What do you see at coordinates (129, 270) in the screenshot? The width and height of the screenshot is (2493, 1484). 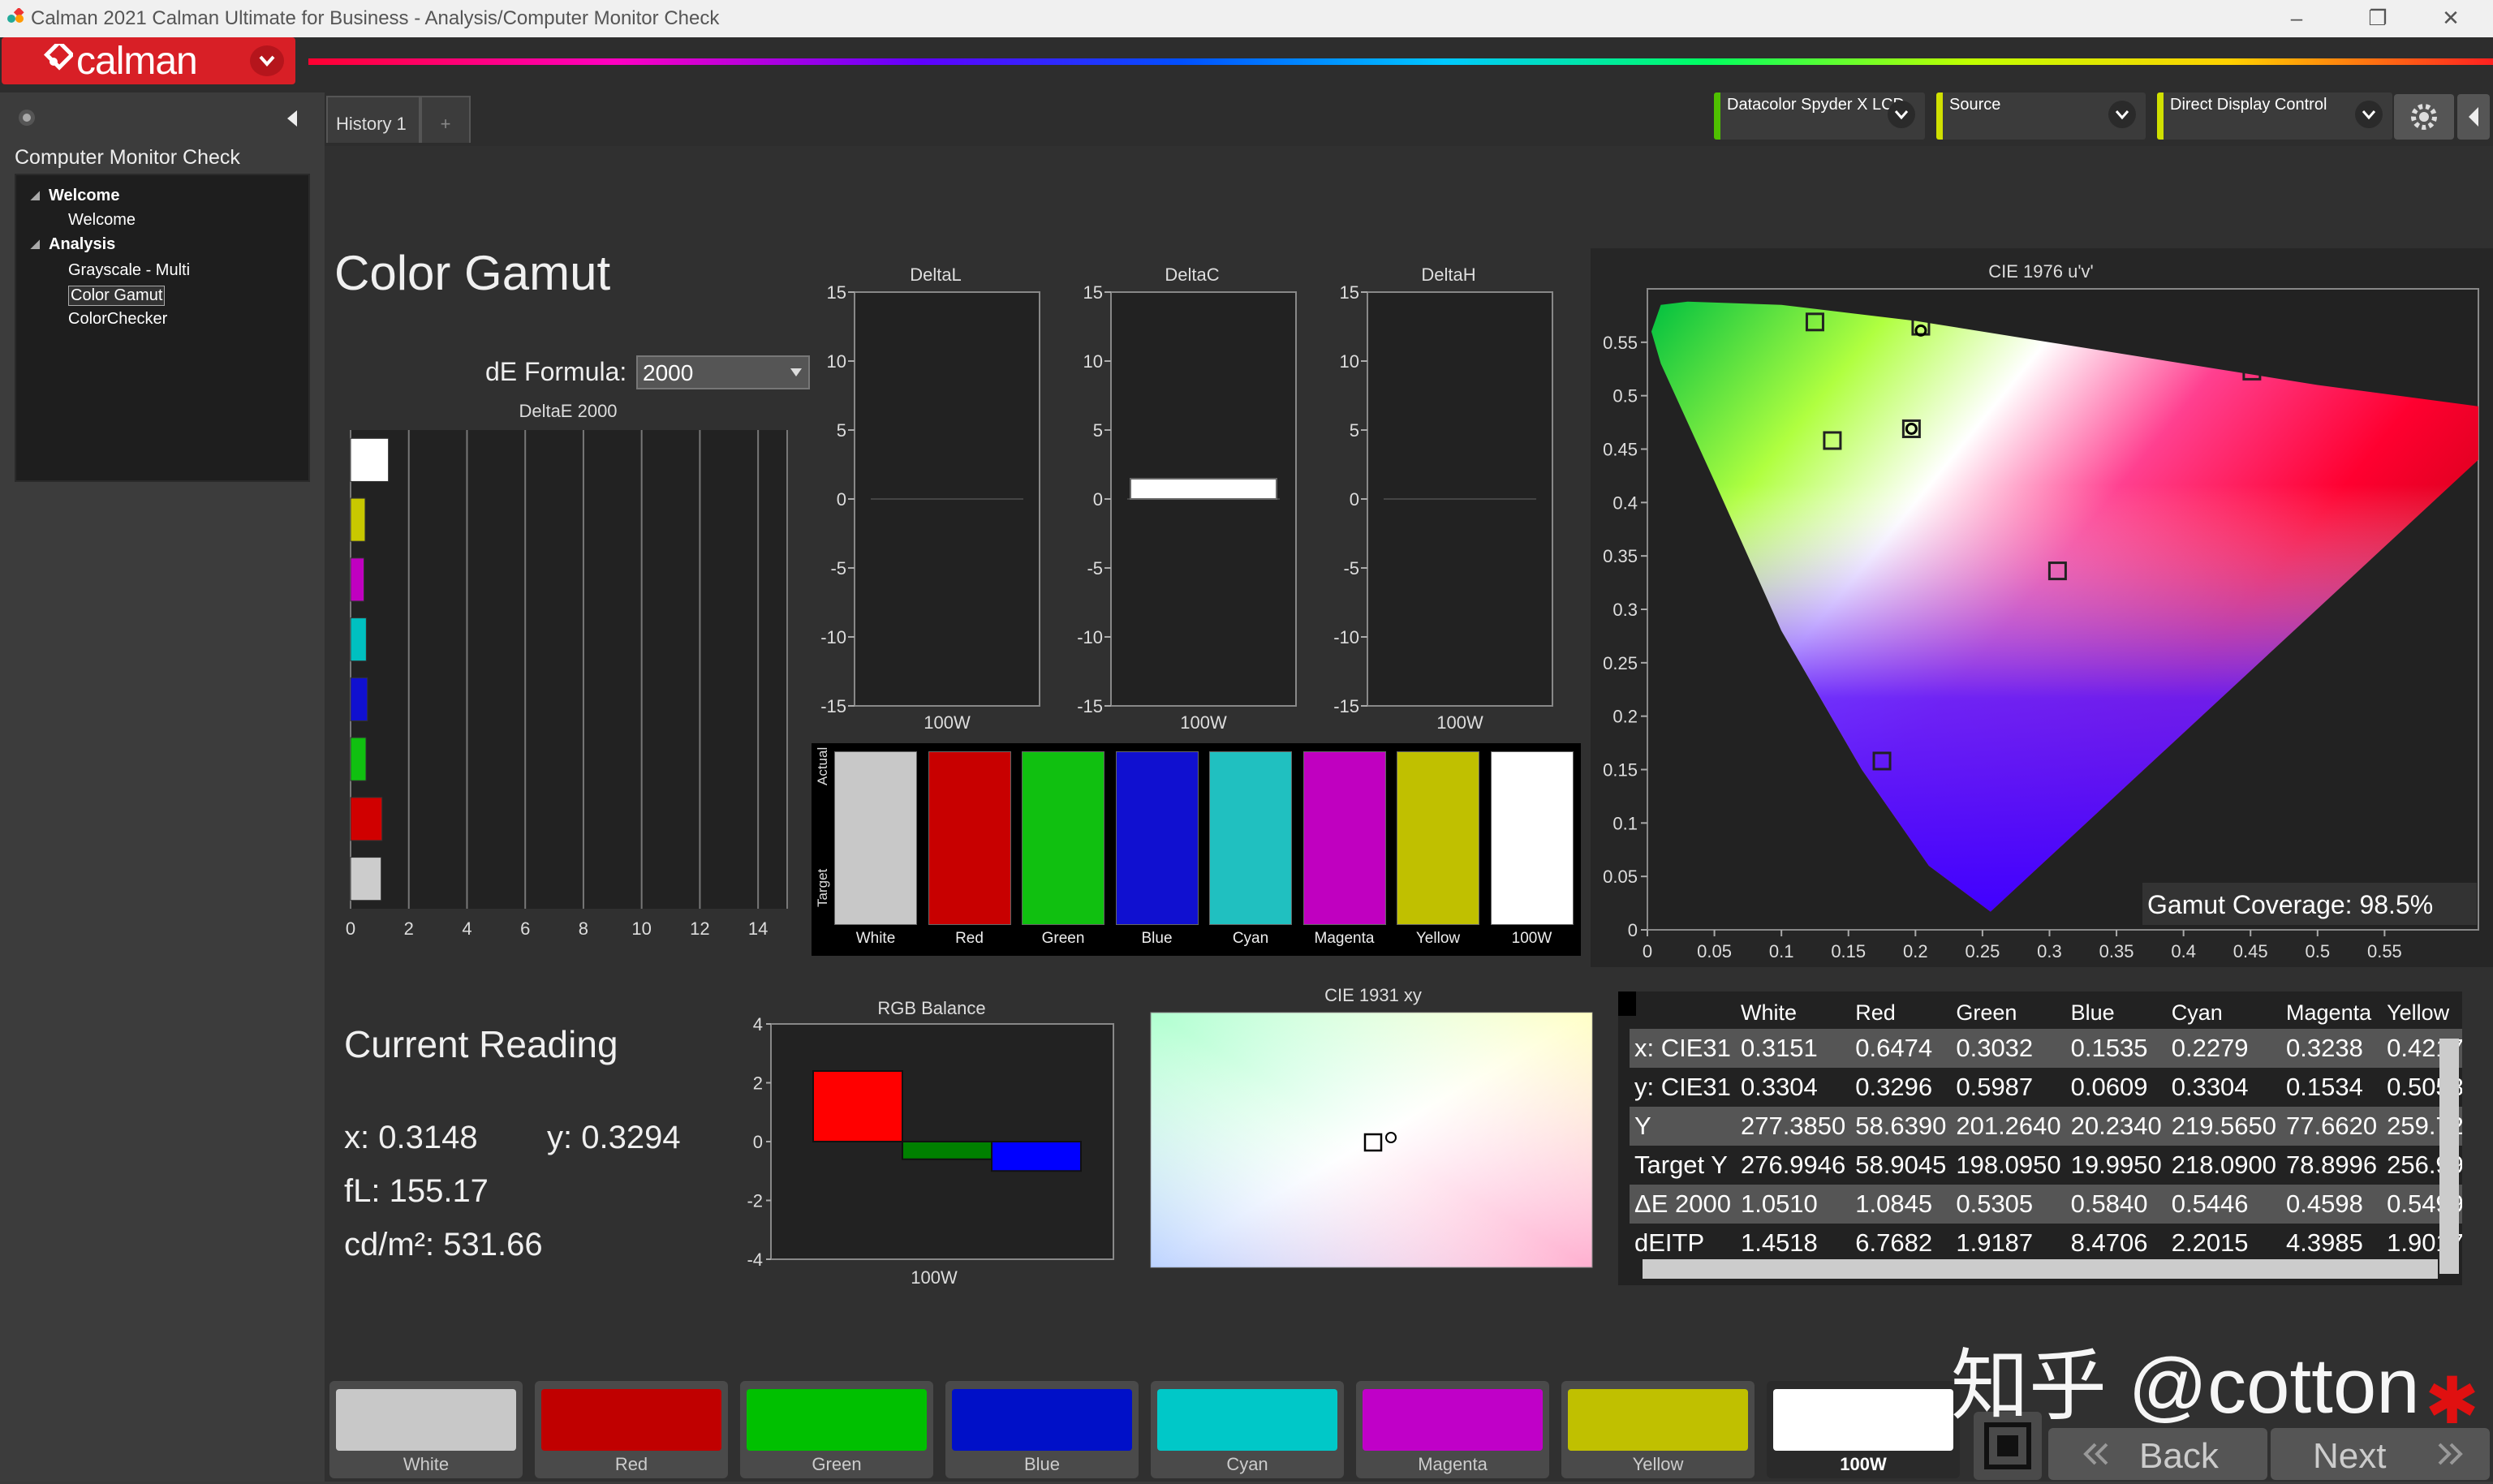 I see `tree-item: Grayscale - Multi` at bounding box center [129, 270].